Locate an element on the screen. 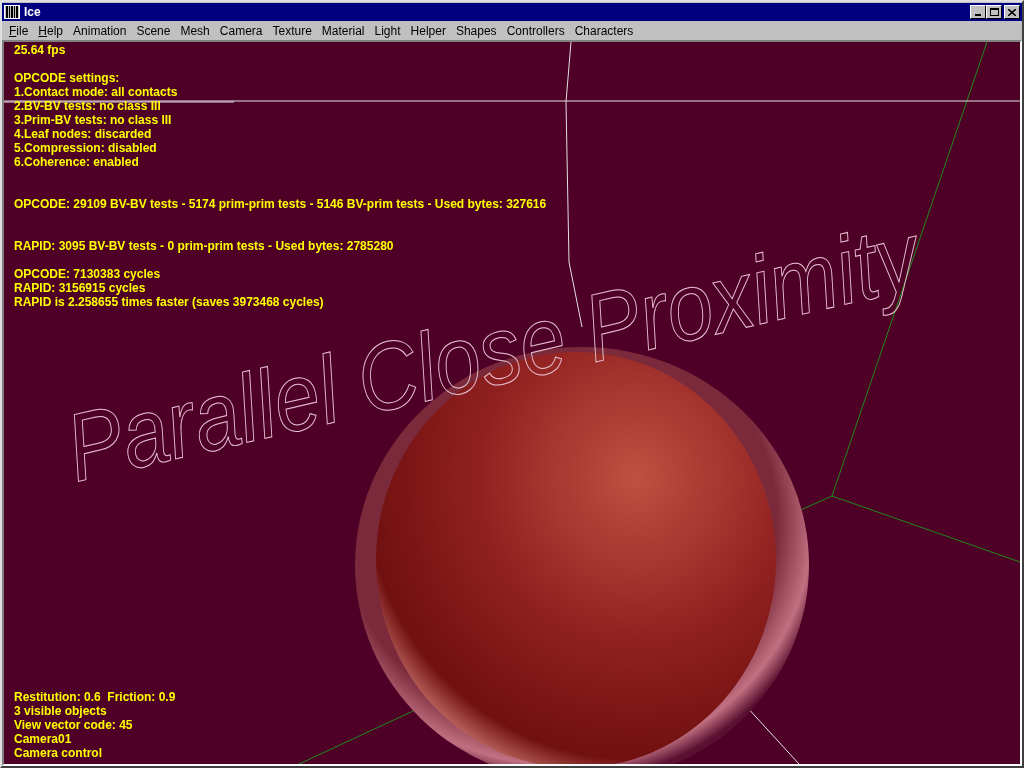  menu-item: Texture is located at coordinates (292, 30).